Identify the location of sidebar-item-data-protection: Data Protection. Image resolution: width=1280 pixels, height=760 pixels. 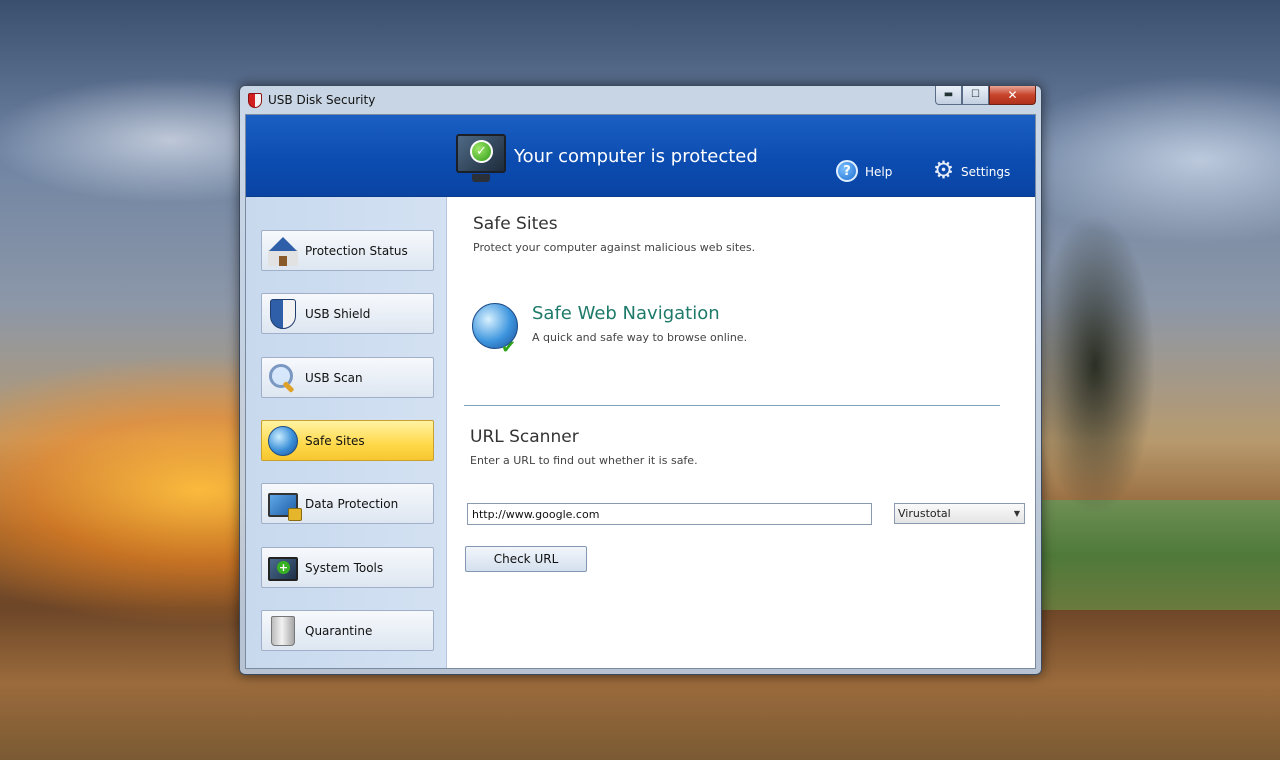
(347, 503).